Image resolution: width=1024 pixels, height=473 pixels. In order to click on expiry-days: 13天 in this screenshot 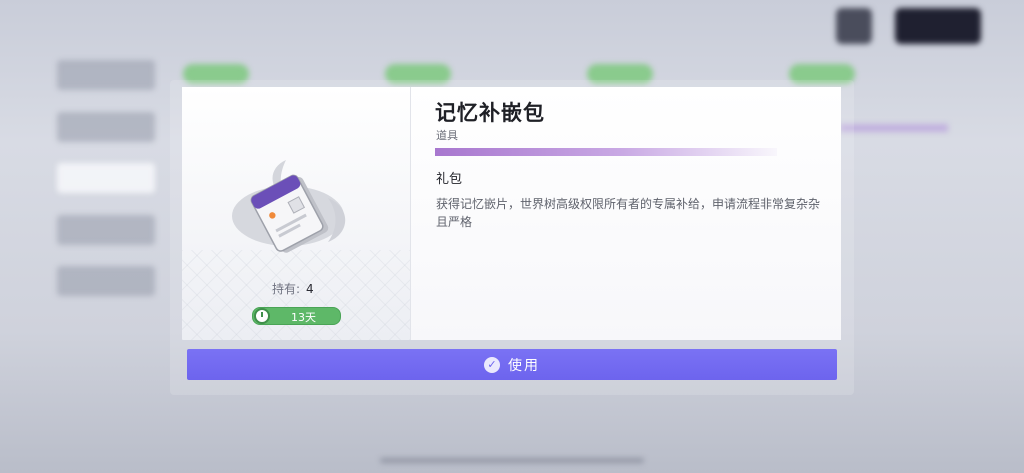, I will do `click(303, 317)`.